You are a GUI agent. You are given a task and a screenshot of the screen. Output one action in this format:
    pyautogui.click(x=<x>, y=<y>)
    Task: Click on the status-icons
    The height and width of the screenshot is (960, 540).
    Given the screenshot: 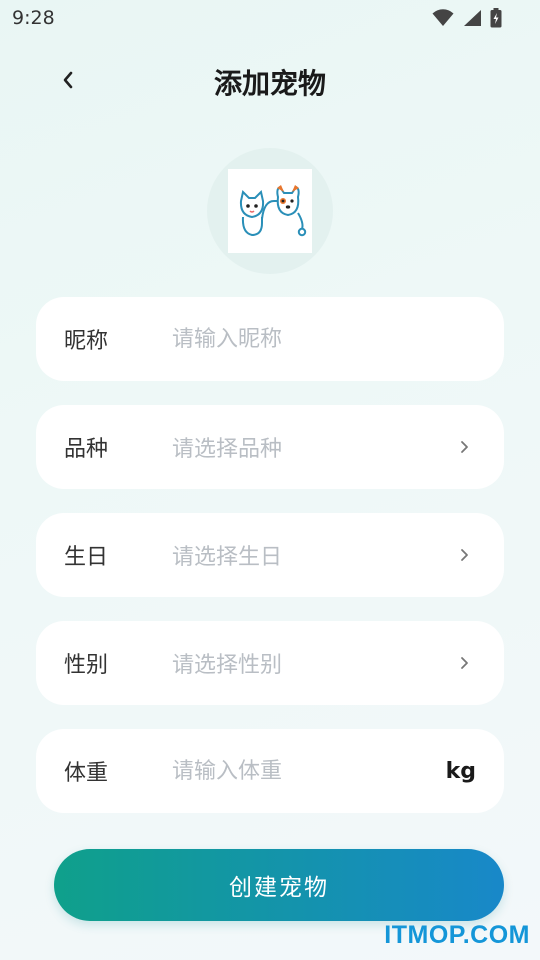 What is the action you would take?
    pyautogui.click(x=467, y=18)
    